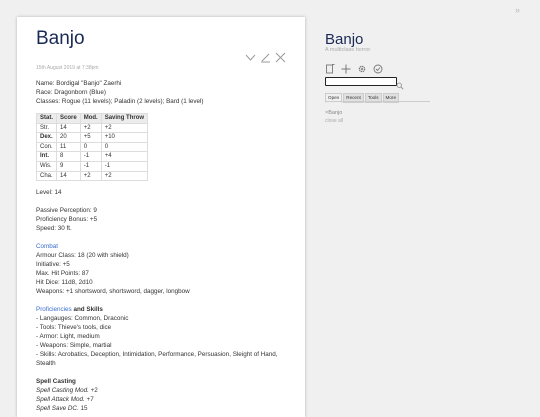 The image size is (540, 417). What do you see at coordinates (334, 121) in the screenshot?
I see `close-all-button: close all` at bounding box center [334, 121].